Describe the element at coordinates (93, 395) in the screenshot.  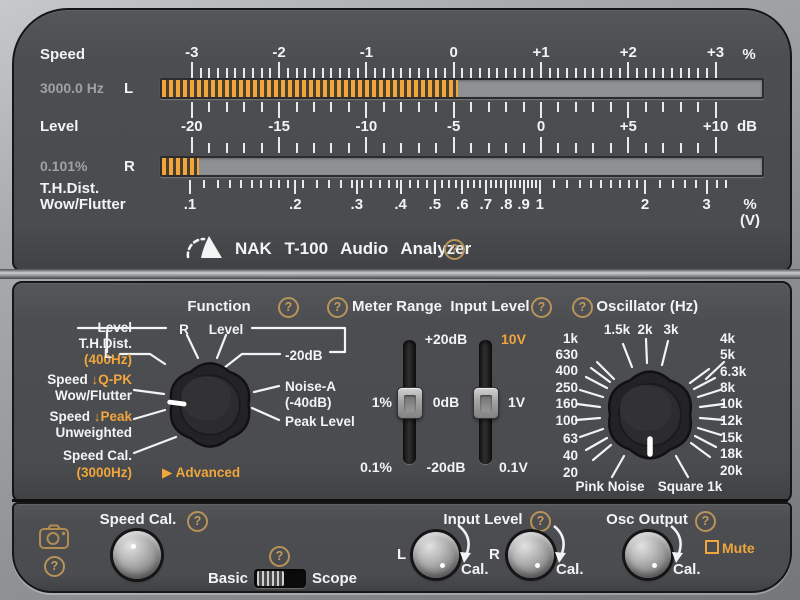
I see `function-label-wow: Wow/Flutter` at that location.